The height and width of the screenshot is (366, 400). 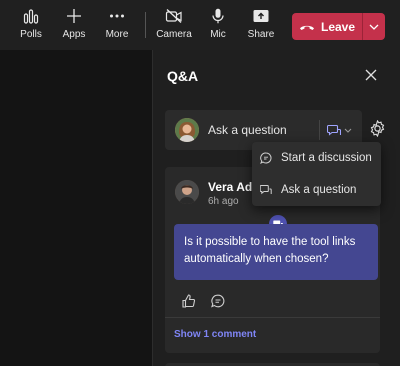 I want to click on more-icon, so click(x=117, y=16).